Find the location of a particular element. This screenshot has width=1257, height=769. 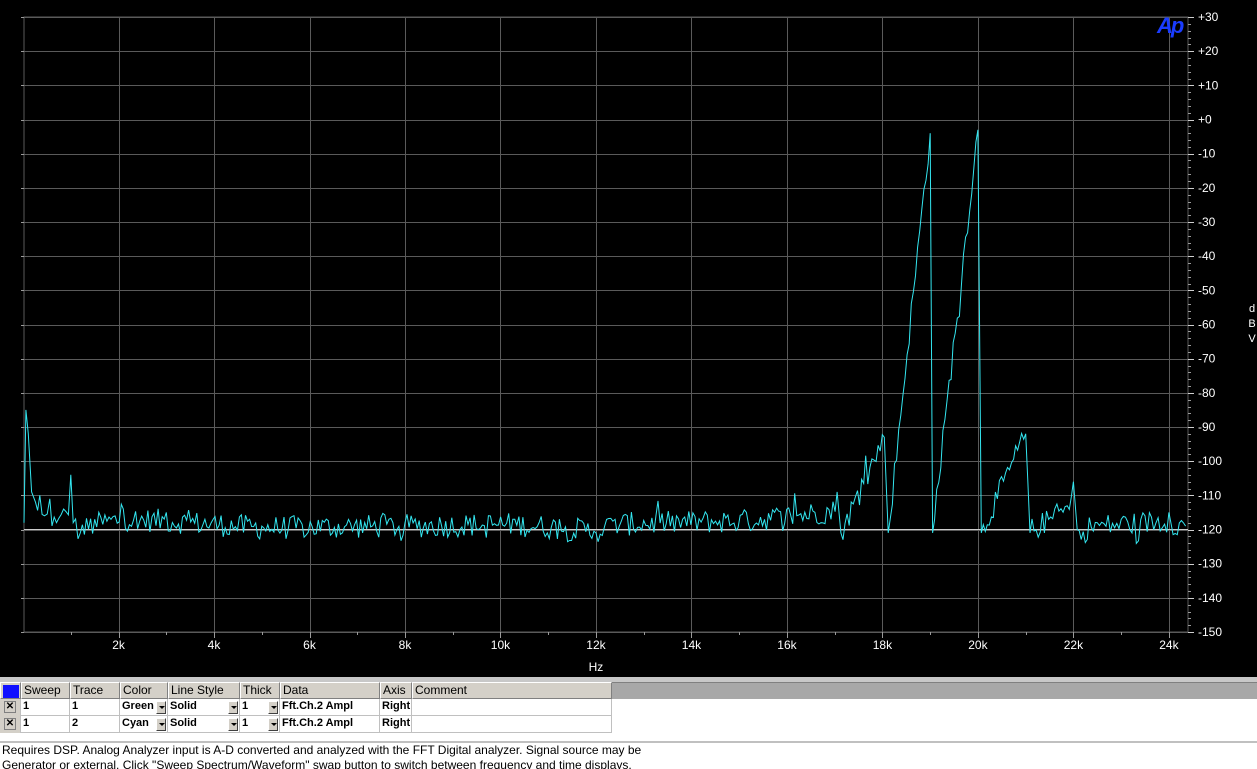

x-tick-label: 18k is located at coordinates (883, 645).